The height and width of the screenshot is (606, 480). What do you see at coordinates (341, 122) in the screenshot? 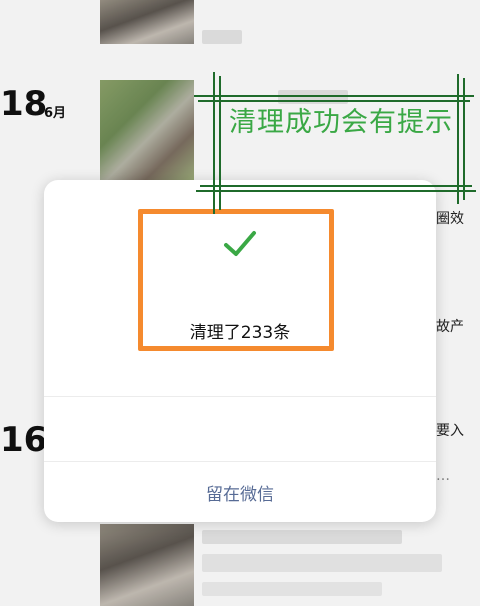
I see `annotation-text: 清理成功会有提示` at bounding box center [341, 122].